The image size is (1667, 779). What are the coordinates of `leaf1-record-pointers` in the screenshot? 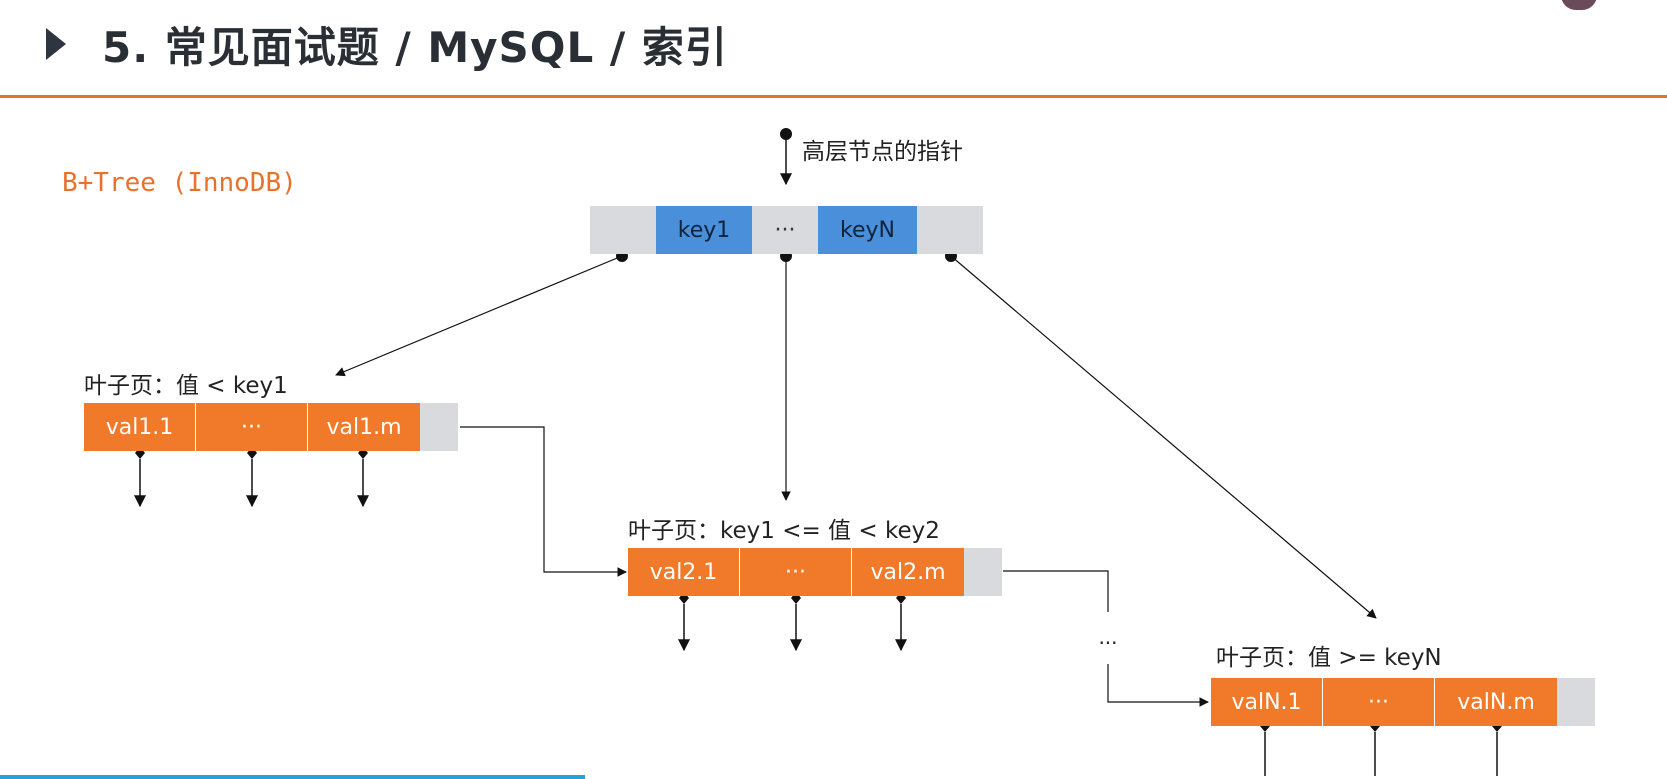 It's located at (251, 477).